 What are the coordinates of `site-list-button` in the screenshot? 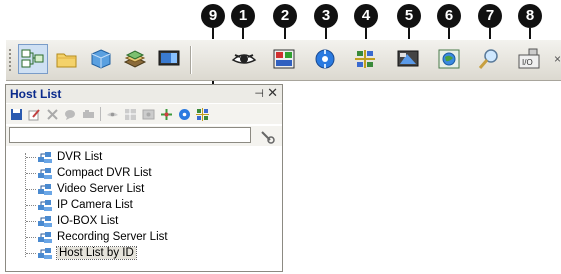 It's located at (33, 59).